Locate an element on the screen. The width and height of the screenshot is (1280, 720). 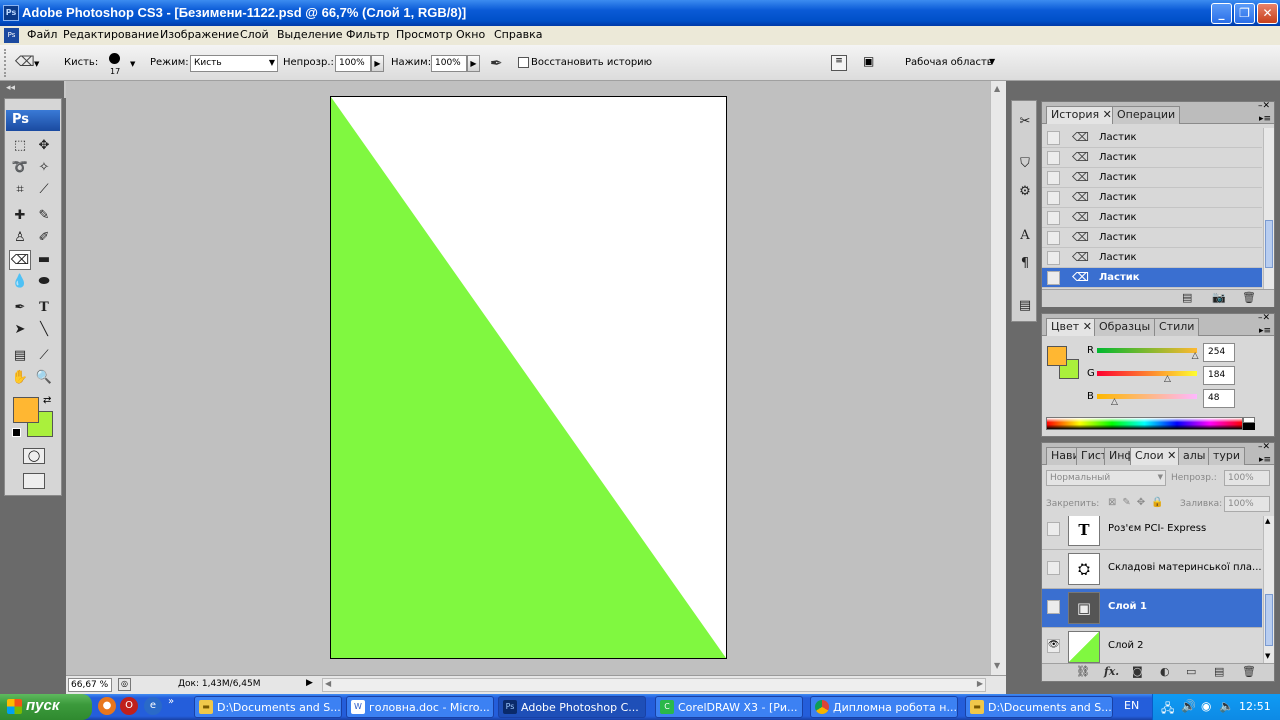
network-icon: 🖧 is located at coordinates (1167, 709).